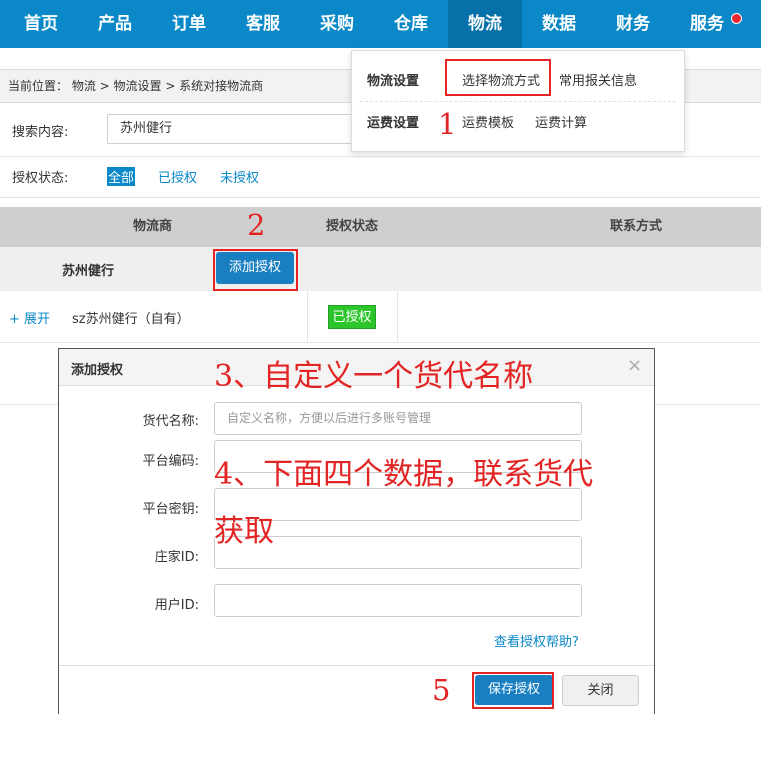 Image resolution: width=761 pixels, height=766 pixels. What do you see at coordinates (398, 600) in the screenshot?
I see `user-id-input` at bounding box center [398, 600].